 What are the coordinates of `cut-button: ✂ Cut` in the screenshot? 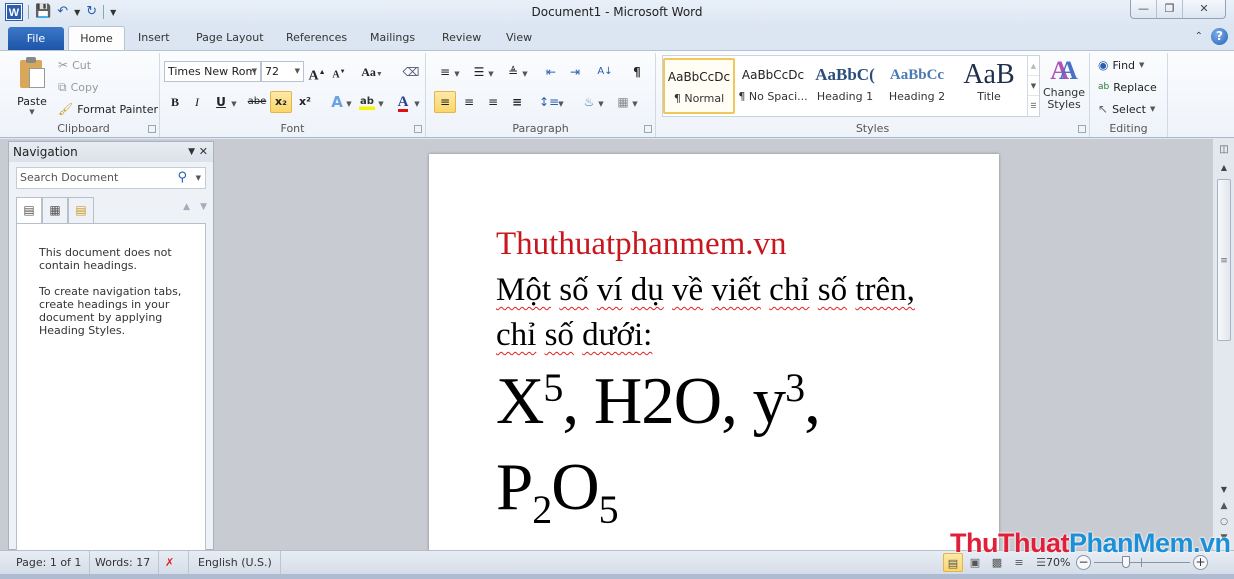 It's located at (74, 65).